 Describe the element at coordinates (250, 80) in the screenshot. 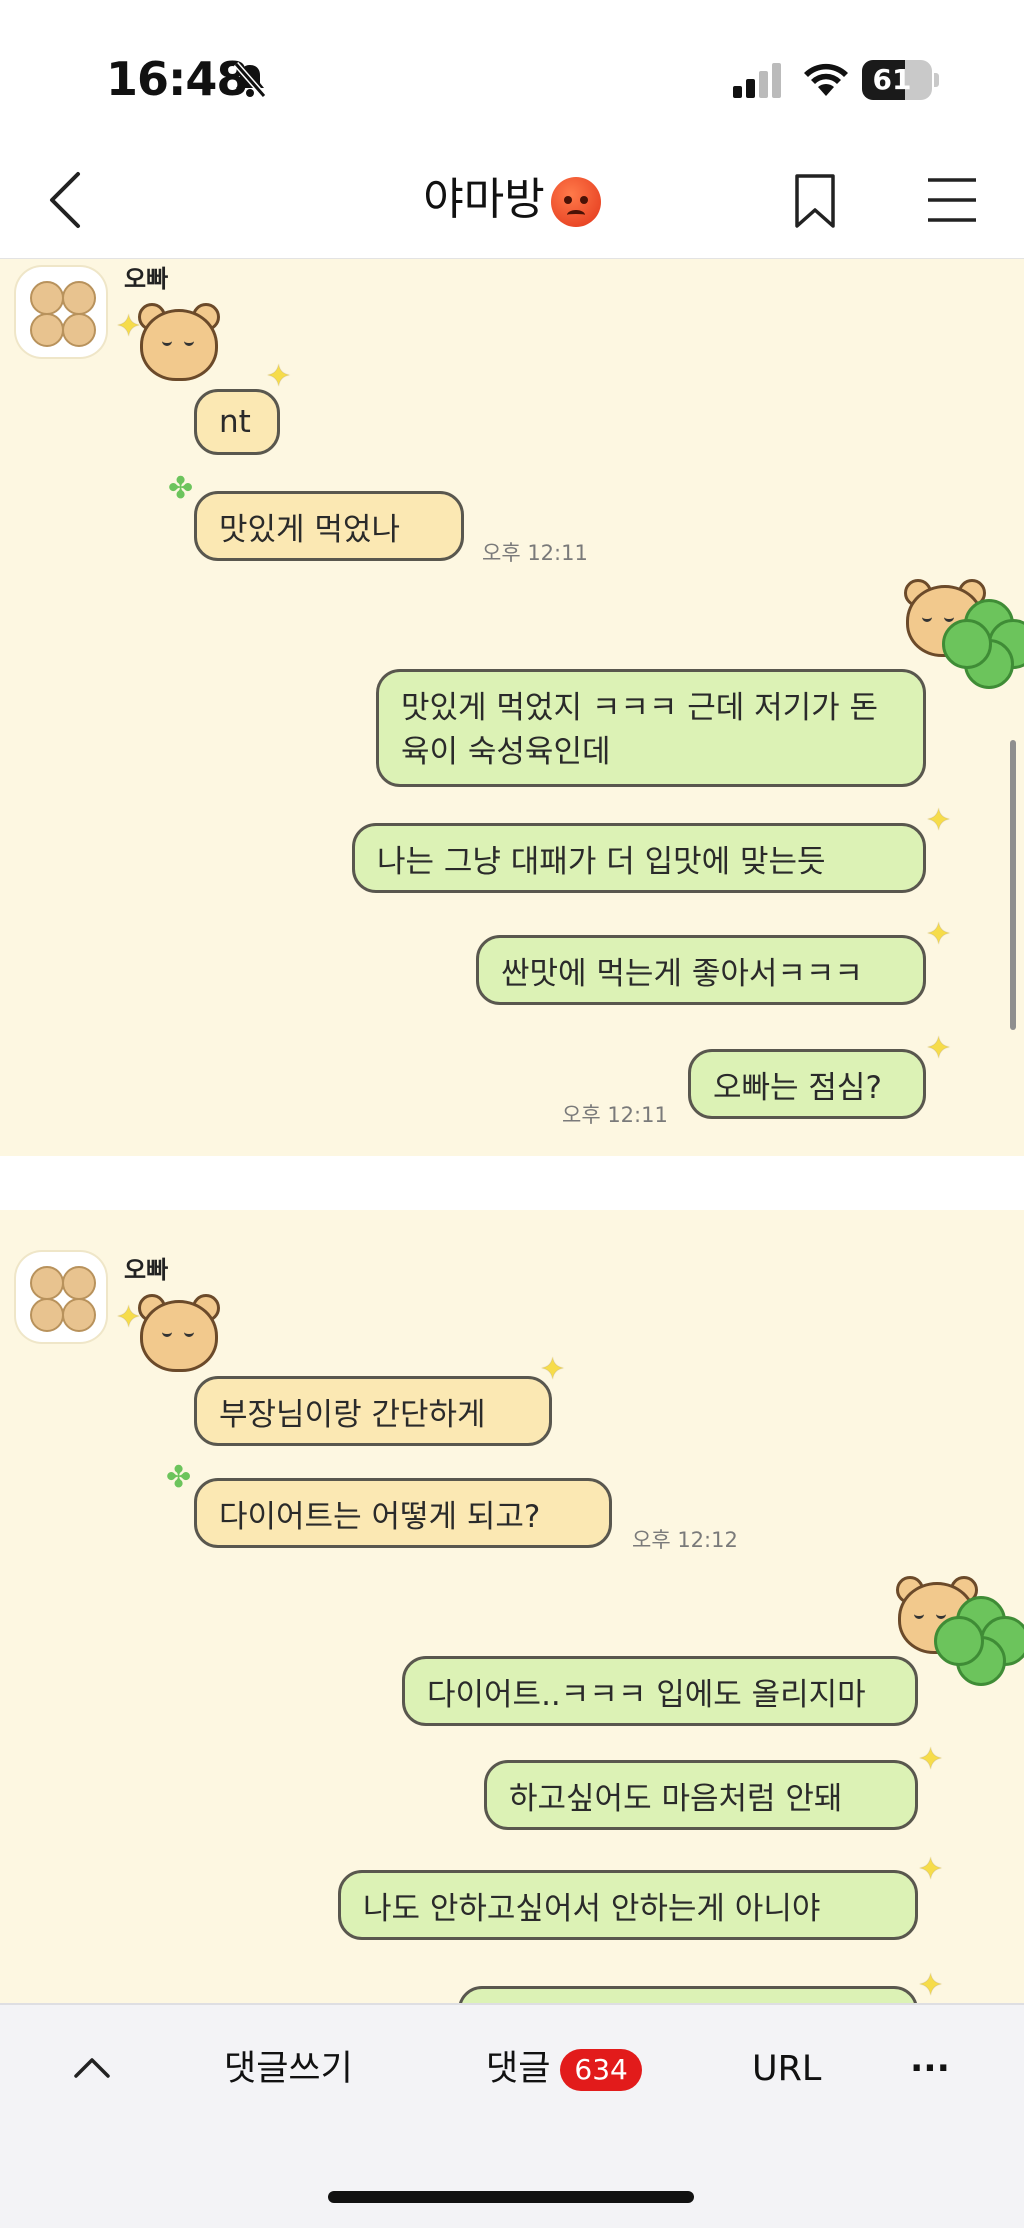

I see `bell-muted-icon` at that location.